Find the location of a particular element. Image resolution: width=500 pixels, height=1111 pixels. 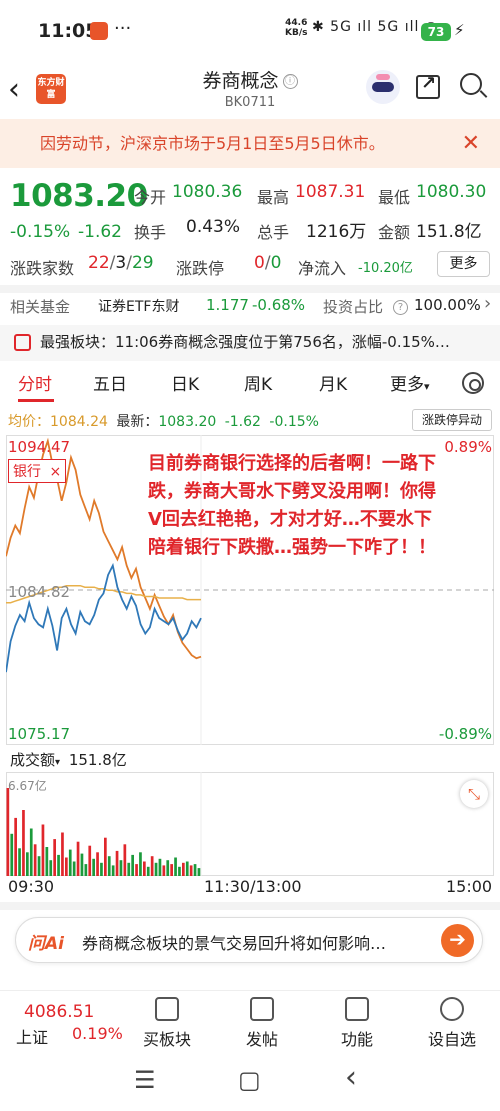

more-notifications-icon: ··· is located at coordinates (123, 28).